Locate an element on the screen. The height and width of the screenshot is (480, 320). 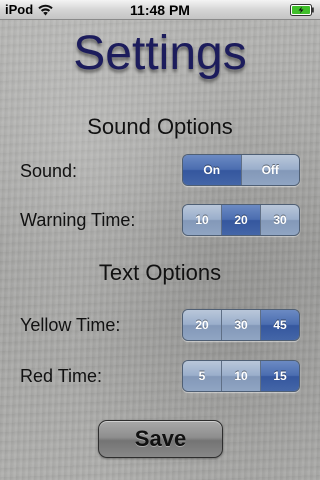
status-bar: iPod 11:48 PM is located at coordinates (160, 10).